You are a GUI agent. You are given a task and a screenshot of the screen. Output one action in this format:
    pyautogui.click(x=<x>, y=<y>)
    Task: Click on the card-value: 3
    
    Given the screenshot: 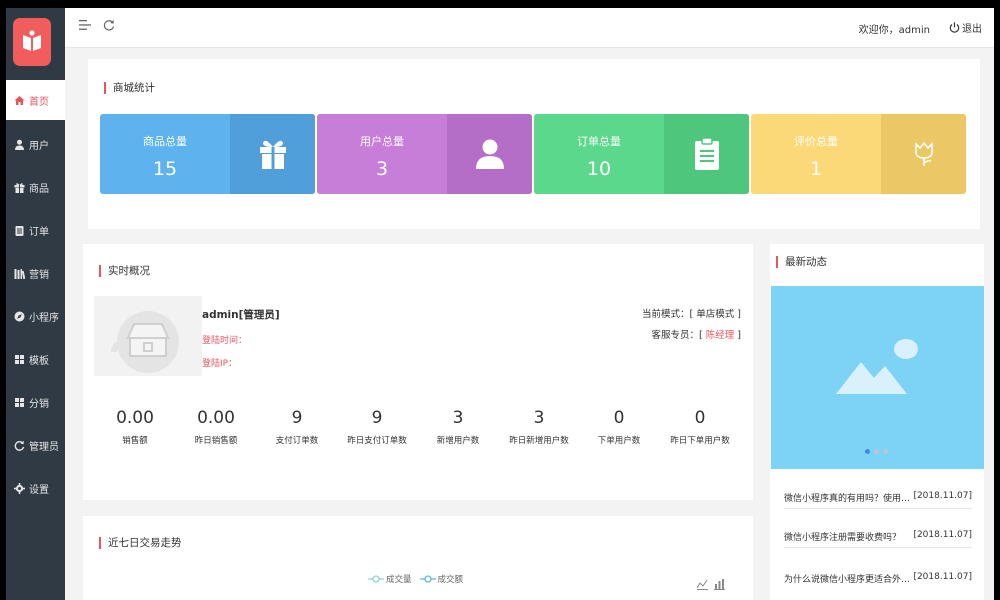 What is the action you would take?
    pyautogui.click(x=382, y=169)
    